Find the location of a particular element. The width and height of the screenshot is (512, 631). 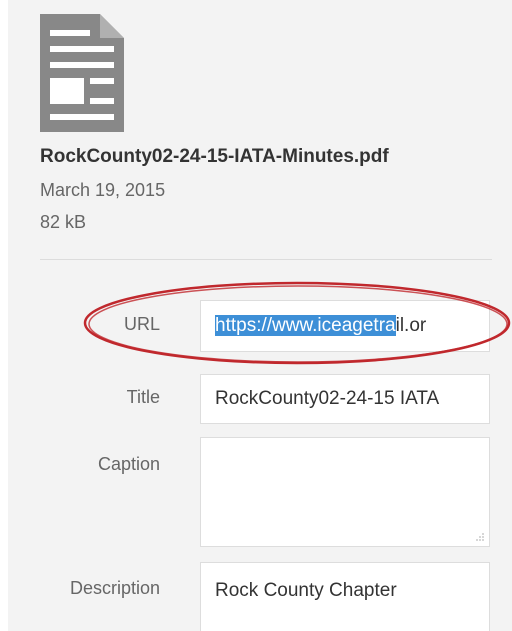

url-field: https://www.iceagetrail.or is located at coordinates (345, 326).